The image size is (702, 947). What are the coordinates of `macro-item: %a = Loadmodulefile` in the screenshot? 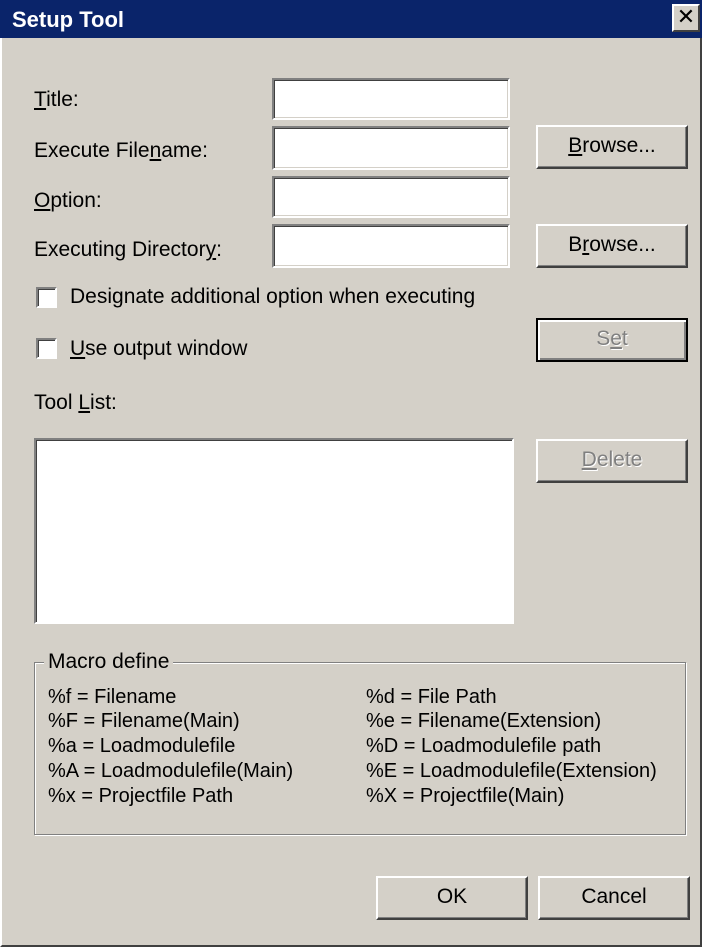 It's located at (142, 746).